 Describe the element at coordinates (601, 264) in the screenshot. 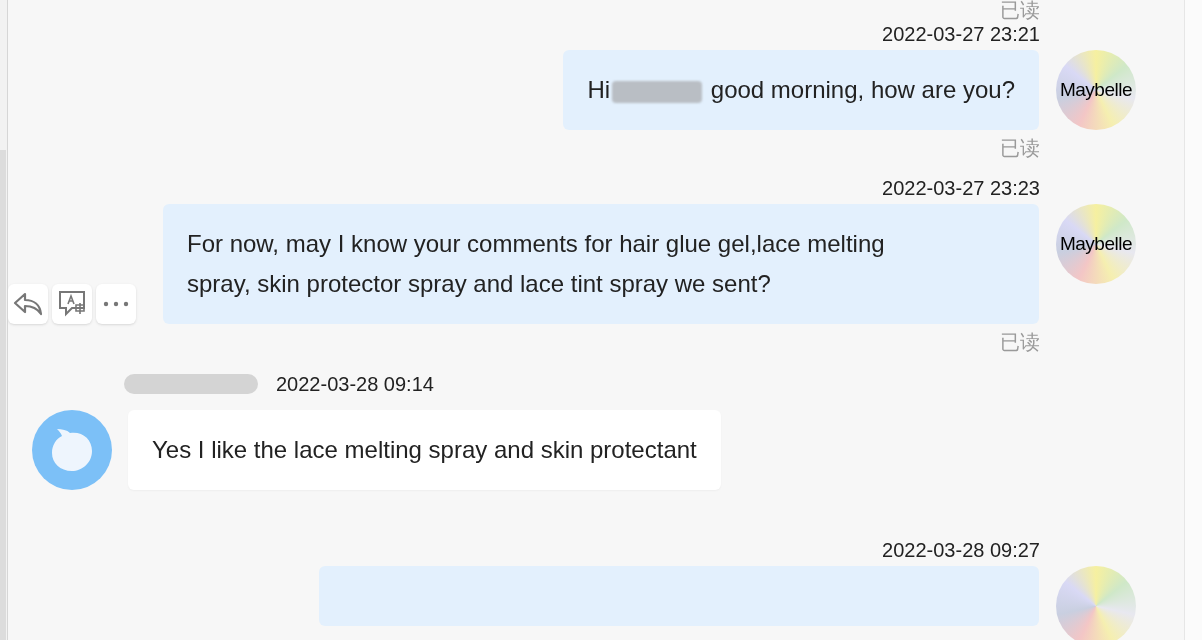

I see `message-bubble: For now, may I know your comments for hair glue gel,lace melting spray, skin protector spray and lace tint spray we sent?` at that location.